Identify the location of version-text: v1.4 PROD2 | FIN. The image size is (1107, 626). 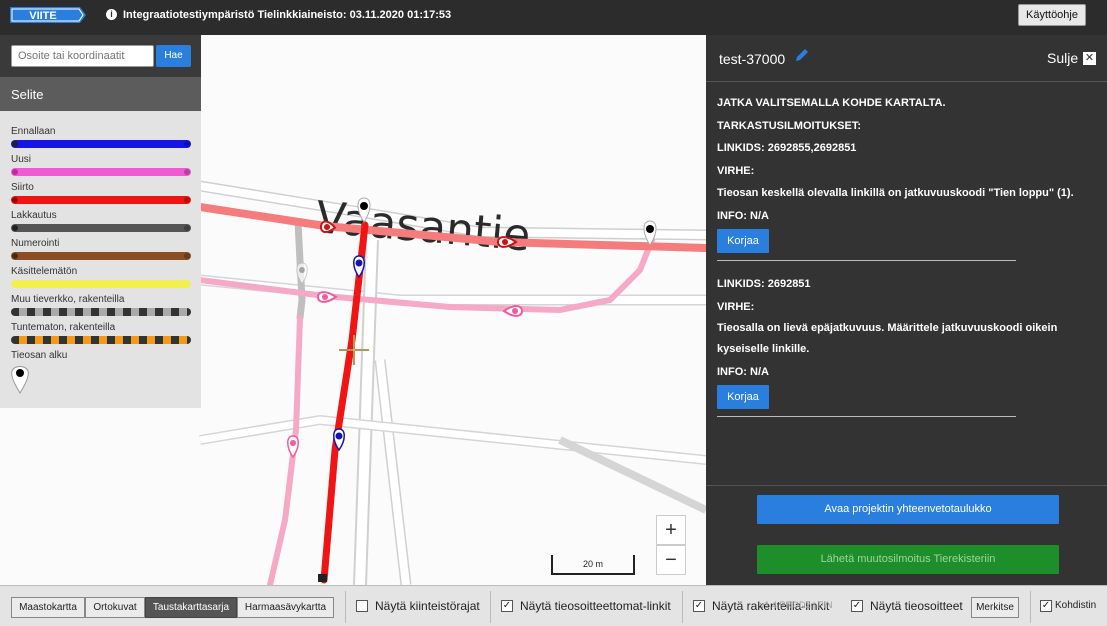
(796, 605).